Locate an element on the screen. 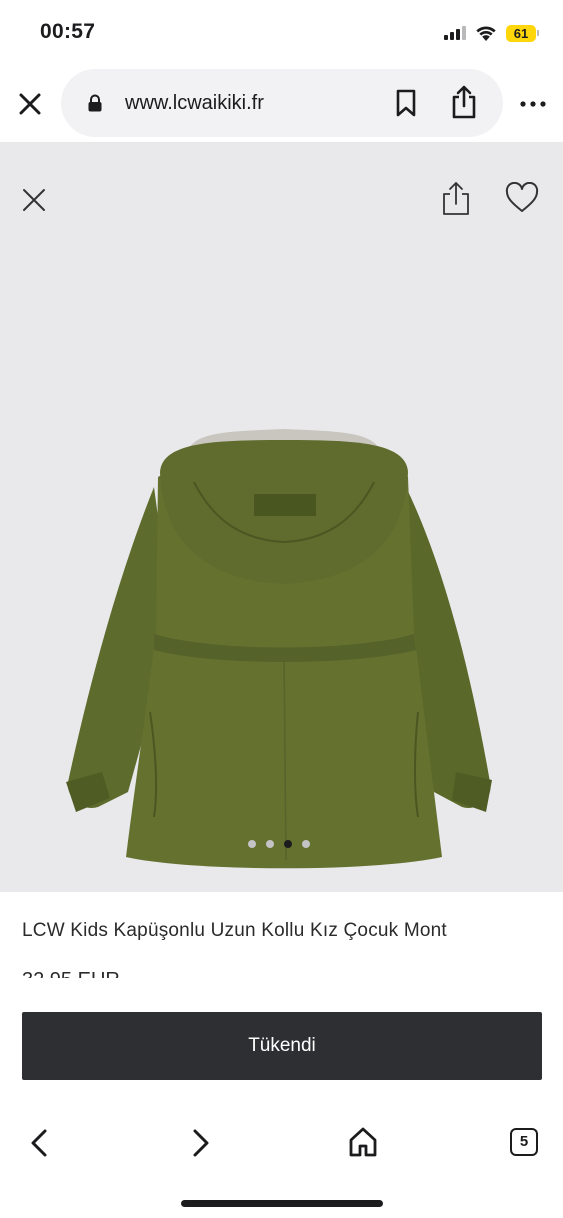 The width and height of the screenshot is (563, 1218). home-indicator is located at coordinates (282, 1203).